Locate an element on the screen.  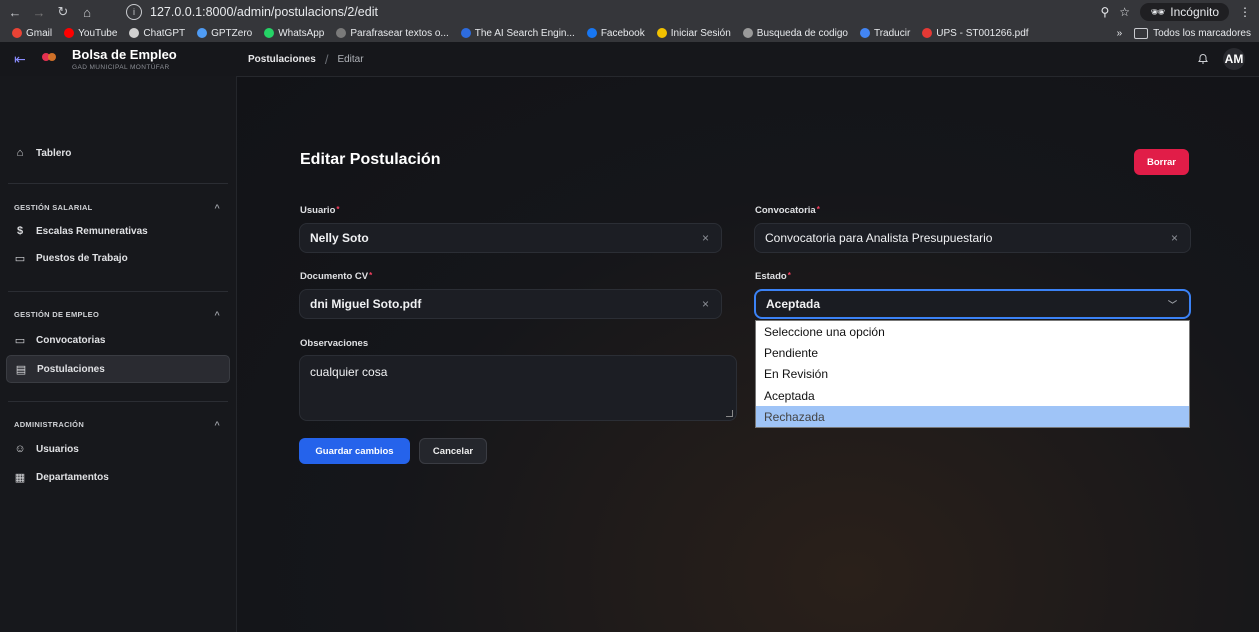
star-icon: ☆ is located at coordinates (1124, 12).